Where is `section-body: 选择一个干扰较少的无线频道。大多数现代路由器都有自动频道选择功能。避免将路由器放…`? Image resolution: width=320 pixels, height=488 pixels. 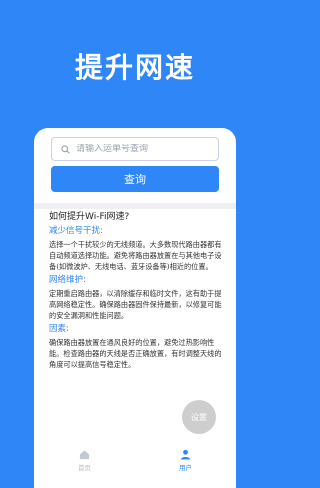 section-body: 选择一个干扰较少的无线频道。大多数现代路由器都有自动频道选择功能。避免将路由器放… is located at coordinates (135, 255).